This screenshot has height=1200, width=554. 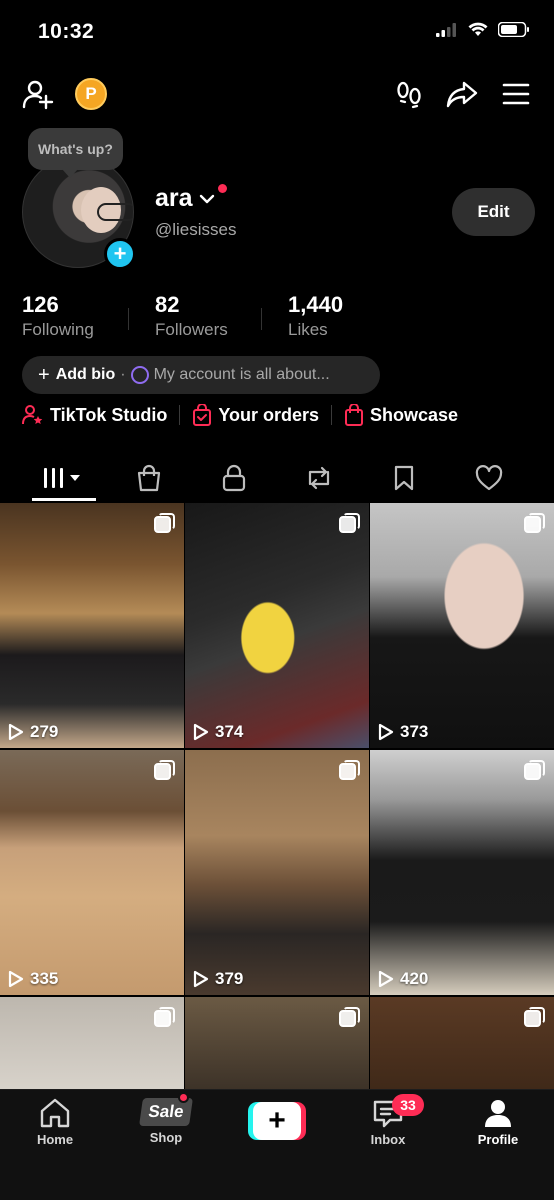 I want to click on wifi-icon, so click(x=478, y=29).